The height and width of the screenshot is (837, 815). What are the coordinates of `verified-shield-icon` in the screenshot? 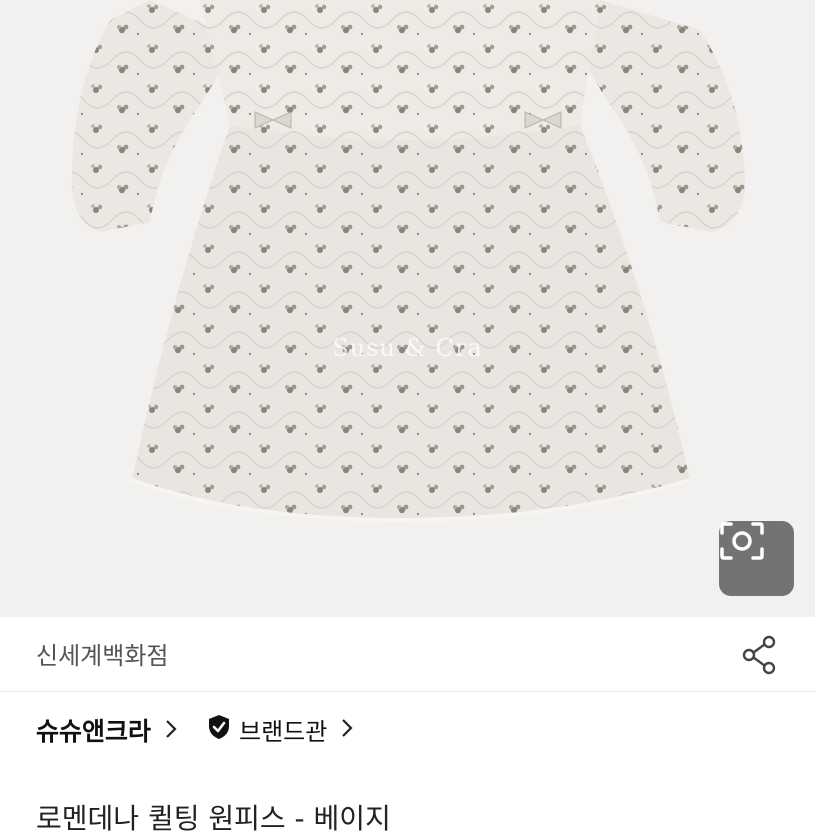 It's located at (219, 730).